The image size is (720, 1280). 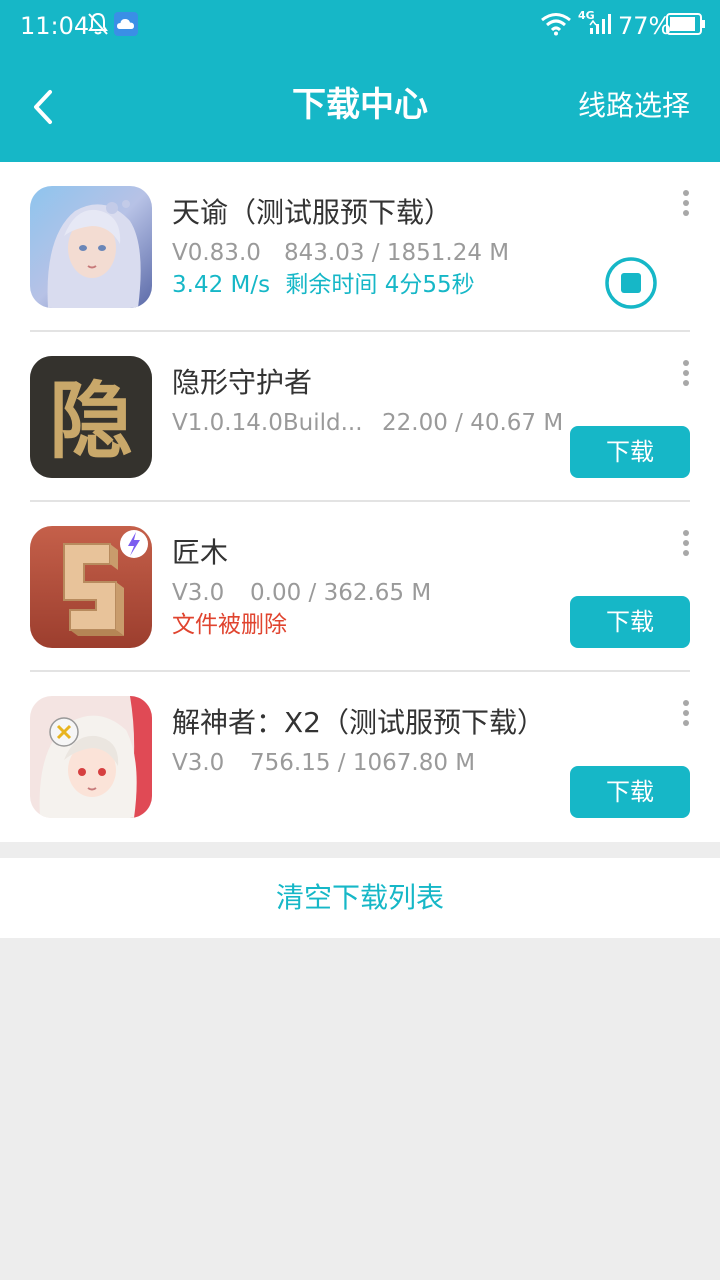 I want to click on status-bar: 11:04 4G 77%, so click(x=360, y=26).